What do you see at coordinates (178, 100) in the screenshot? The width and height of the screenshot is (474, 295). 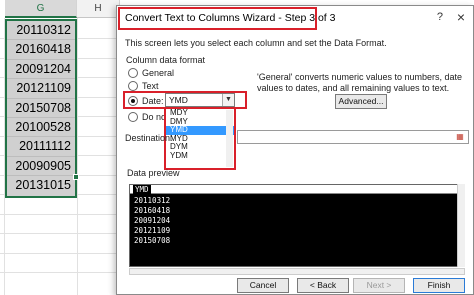 I see `date-format-value: YMD` at bounding box center [178, 100].